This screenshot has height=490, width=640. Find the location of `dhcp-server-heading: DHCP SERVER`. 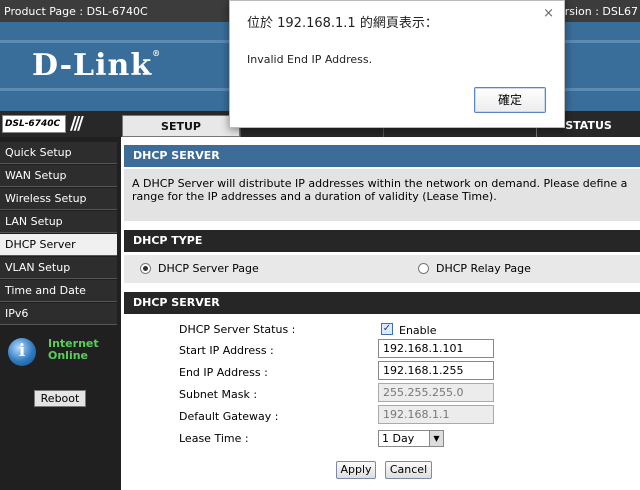

dhcp-server-heading: DHCP SERVER is located at coordinates (382, 303).